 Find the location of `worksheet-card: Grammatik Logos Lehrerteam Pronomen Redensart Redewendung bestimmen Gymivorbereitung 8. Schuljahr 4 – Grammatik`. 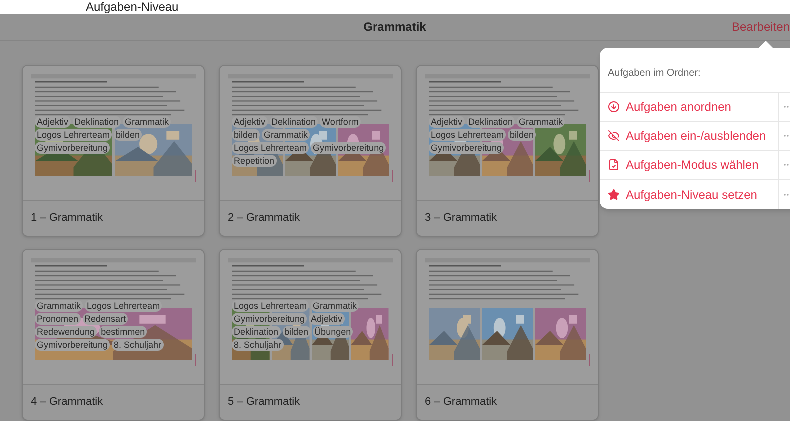

worksheet-card: Grammatik Logos Lehrerteam Pronomen Redensart Redewendung bestimmen Gymivorbereitung 8. Schuljahr 4 – Grammatik is located at coordinates (113, 335).